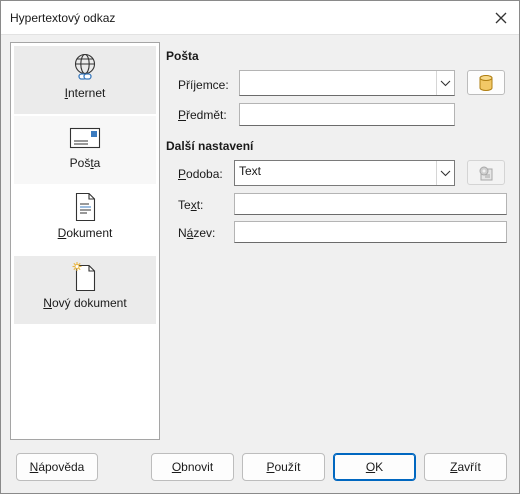 Image resolution: width=520 pixels, height=494 pixels. I want to click on events-button, so click(486, 172).